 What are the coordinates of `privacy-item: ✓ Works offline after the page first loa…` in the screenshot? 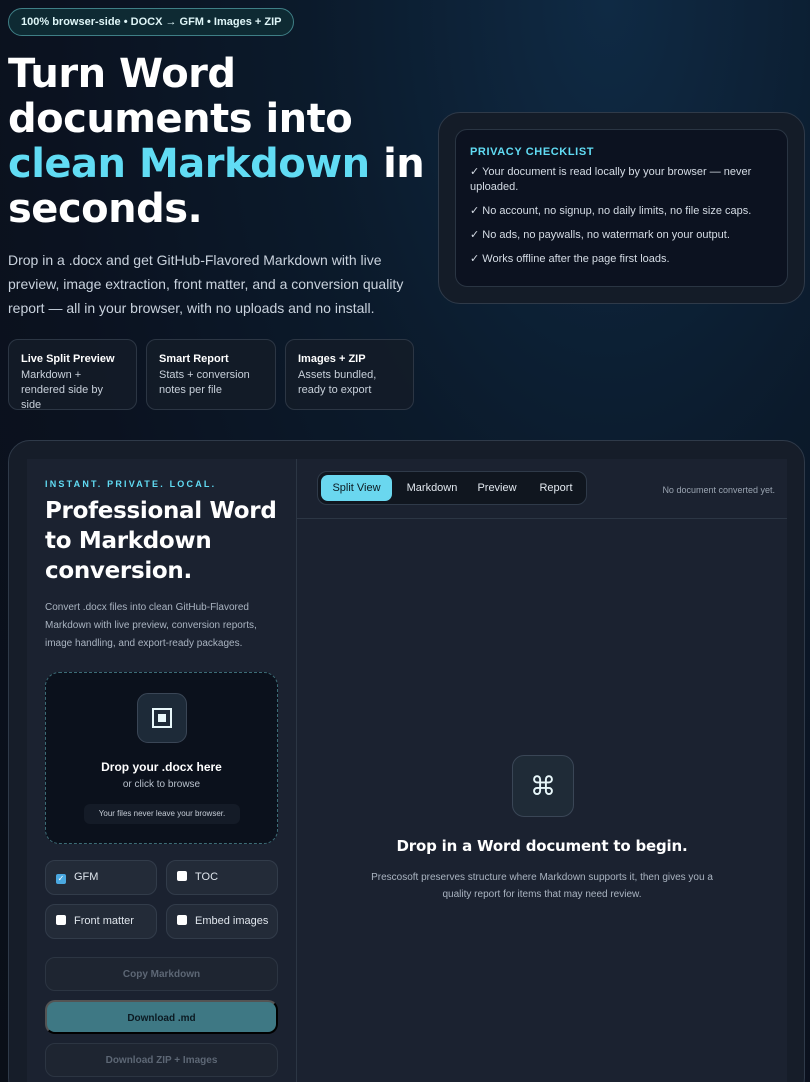 It's located at (570, 259).